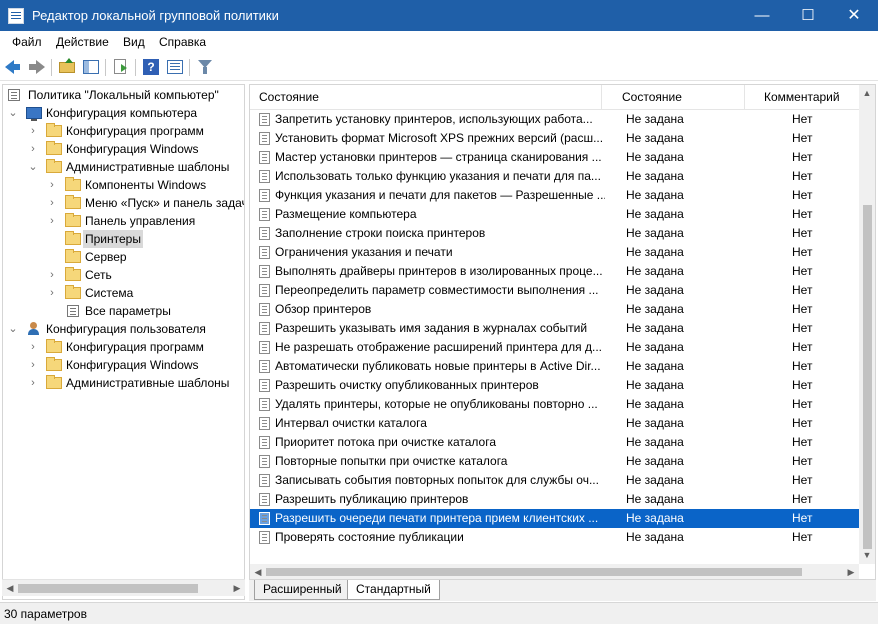 This screenshot has width=878, height=624. What do you see at coordinates (91, 67) in the screenshot?
I see `show-hide-tree-button` at bounding box center [91, 67].